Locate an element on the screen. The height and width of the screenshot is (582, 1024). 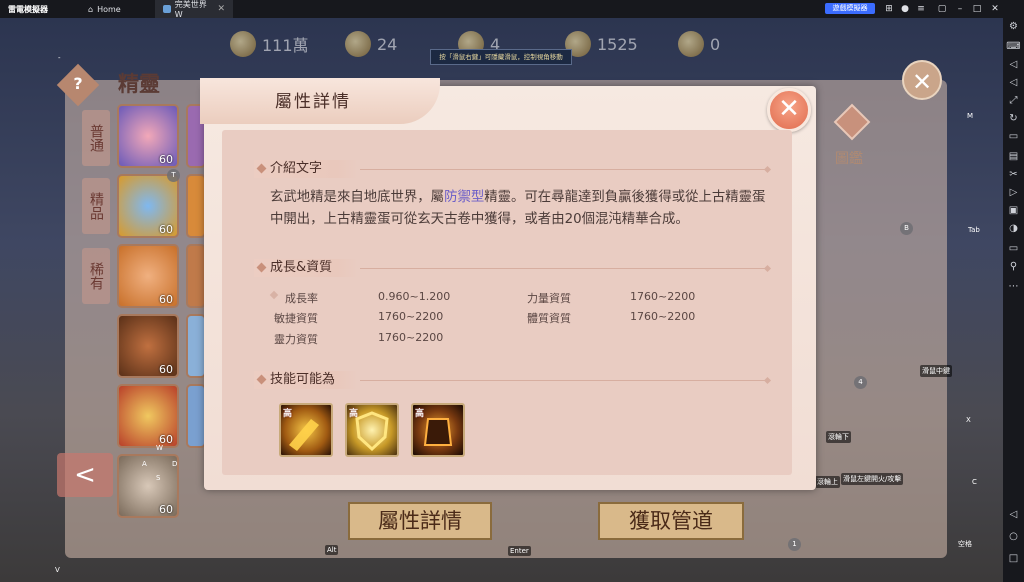
home-icon: ⌂ is located at coordinates (91, 9).